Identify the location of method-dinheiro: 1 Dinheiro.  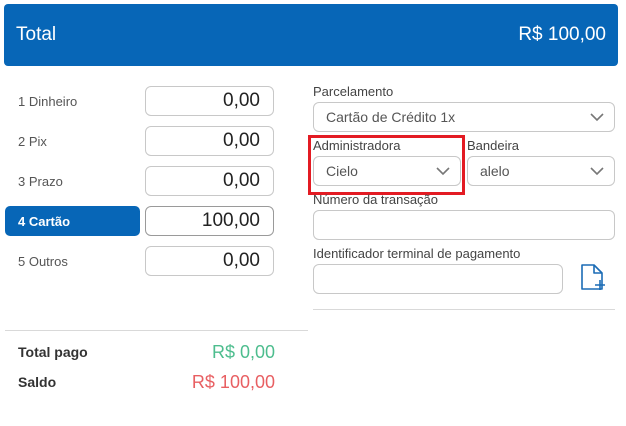
(72, 101).